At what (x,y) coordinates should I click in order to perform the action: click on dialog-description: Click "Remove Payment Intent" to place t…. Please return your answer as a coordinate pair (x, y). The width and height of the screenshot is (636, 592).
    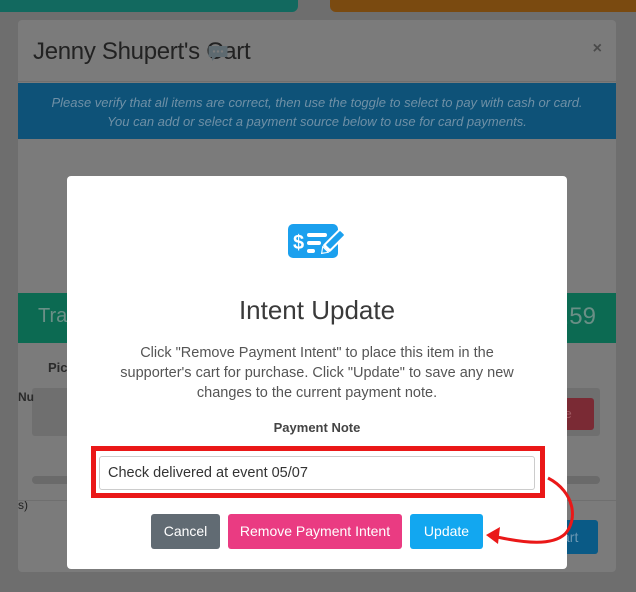
    Looking at the image, I should click on (317, 373).